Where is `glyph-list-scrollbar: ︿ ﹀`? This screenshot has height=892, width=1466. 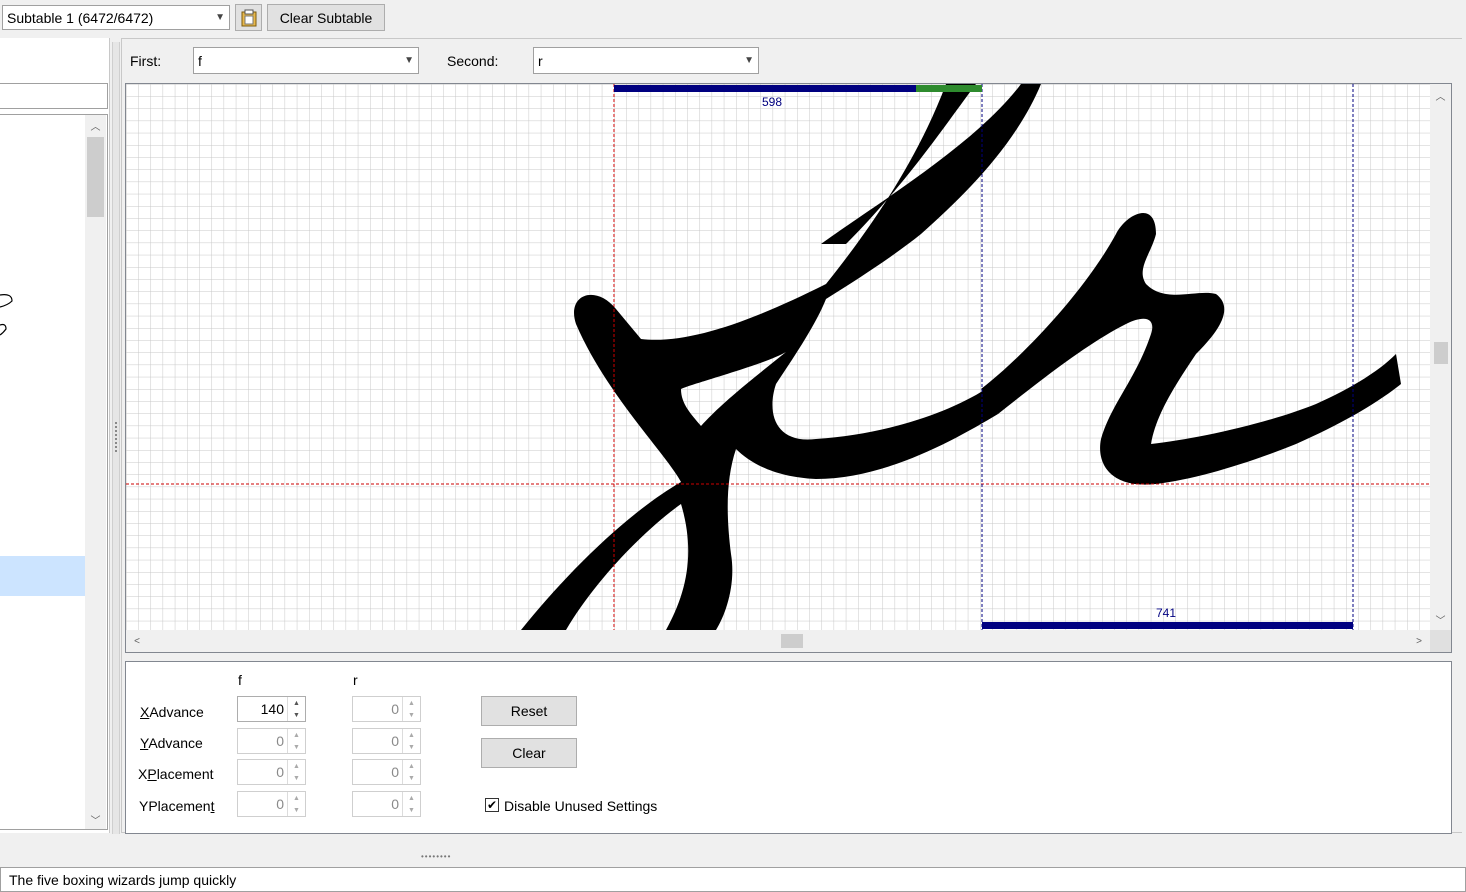
glyph-list-scrollbar: ︿ ﹀ is located at coordinates (95, 472).